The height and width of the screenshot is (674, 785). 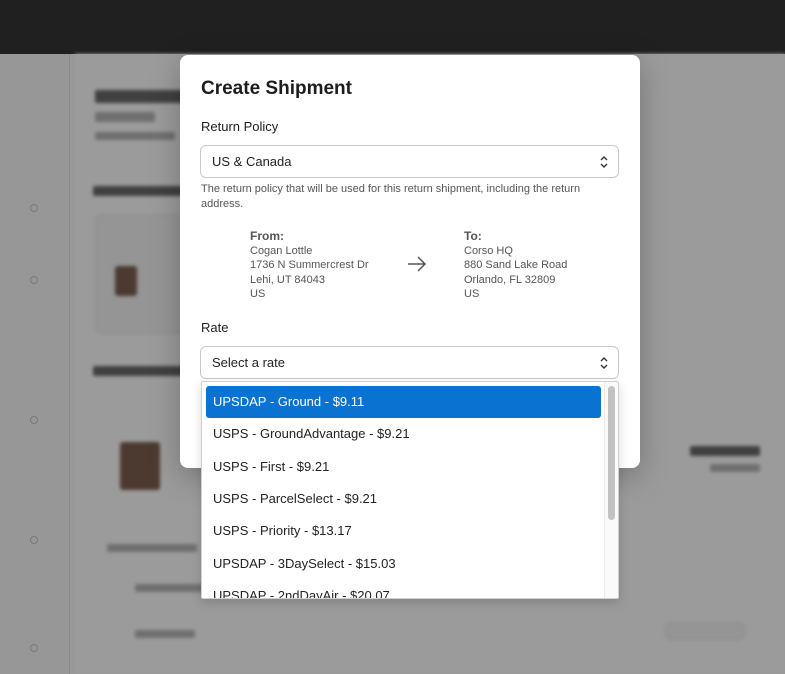 I want to click on rate-option: USPS - GroundAdvantage - $9.21, so click(x=403, y=434).